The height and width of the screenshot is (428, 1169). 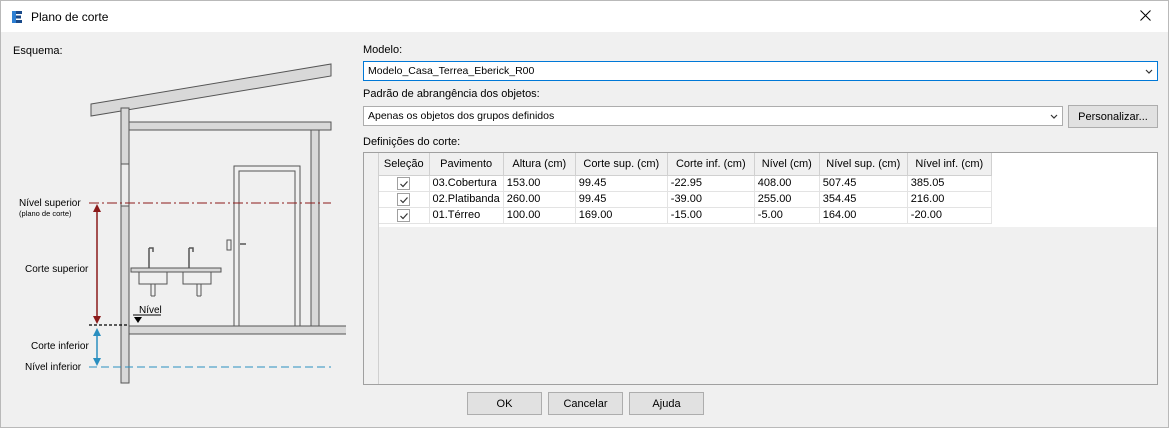 I want to click on corte-sup-cell: 169.00, so click(x=621, y=215).